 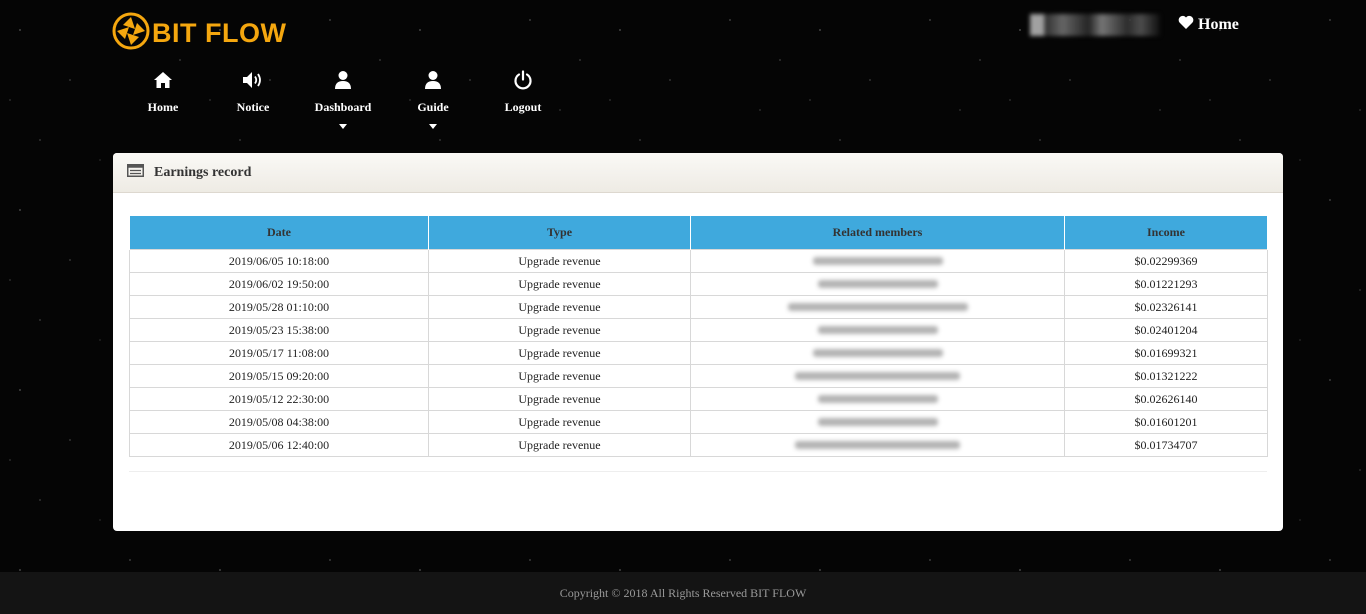 What do you see at coordinates (1166, 376) in the screenshot?
I see `cell-income: $0.01321222` at bounding box center [1166, 376].